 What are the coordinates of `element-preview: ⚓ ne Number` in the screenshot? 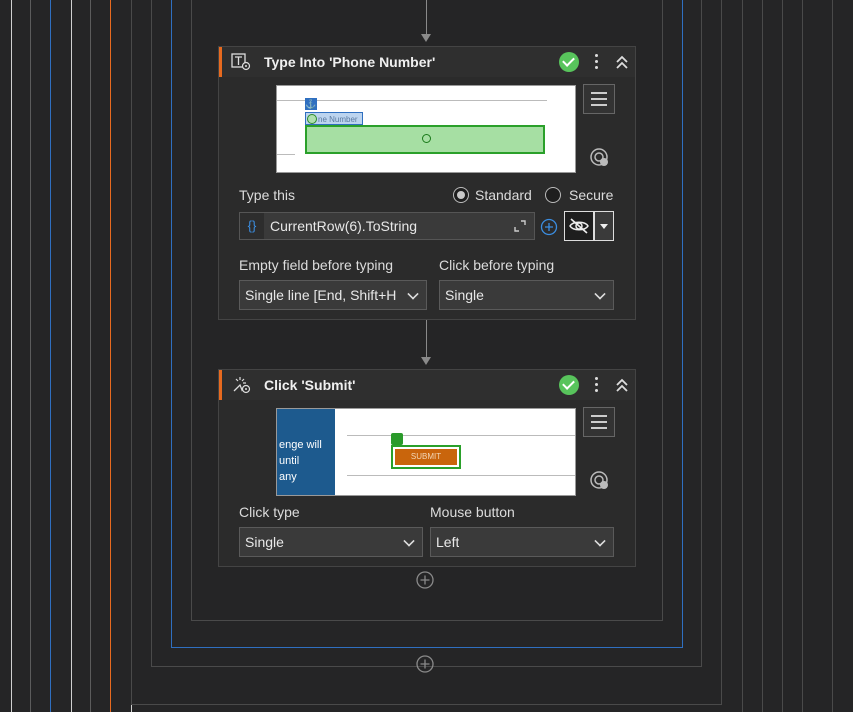 It's located at (426, 129).